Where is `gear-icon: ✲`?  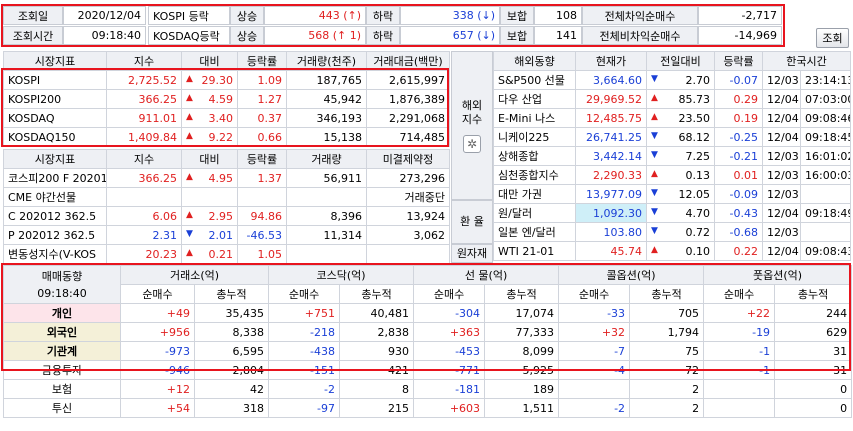
gear-icon: ✲ is located at coordinates (472, 143).